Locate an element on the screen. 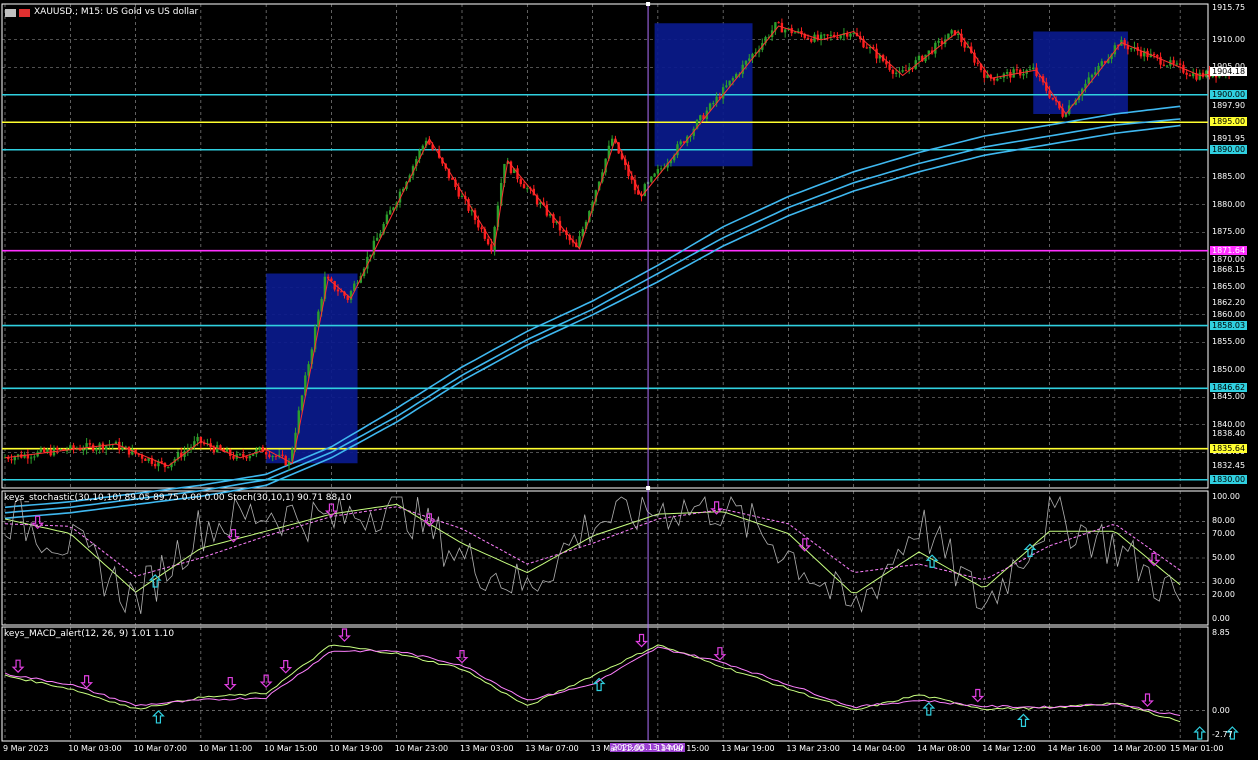 The image size is (1258, 760). stochastic-axis-tick: 80.00 is located at coordinates (1223, 521).